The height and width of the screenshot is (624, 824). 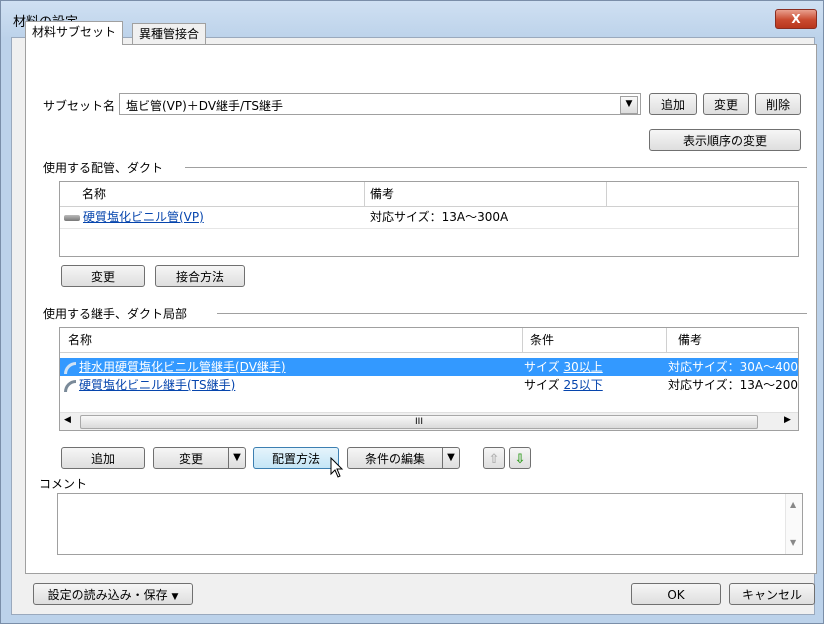 I want to click on horizontal-scrollbar: ◀ III ▶, so click(x=429, y=421).